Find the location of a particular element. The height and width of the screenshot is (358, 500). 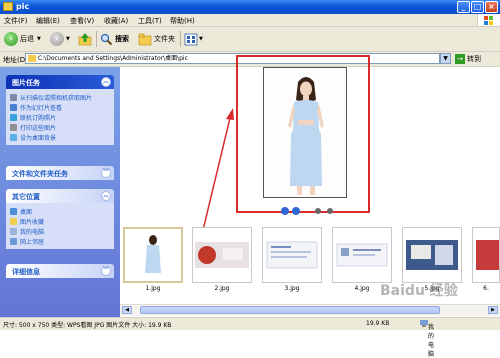

scroll-left-button: ◀ is located at coordinates (127, 310).